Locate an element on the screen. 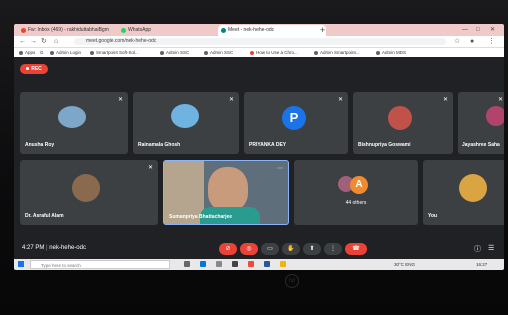 This screenshot has width=508, height=315. hp-logo: hp is located at coordinates (292, 281).